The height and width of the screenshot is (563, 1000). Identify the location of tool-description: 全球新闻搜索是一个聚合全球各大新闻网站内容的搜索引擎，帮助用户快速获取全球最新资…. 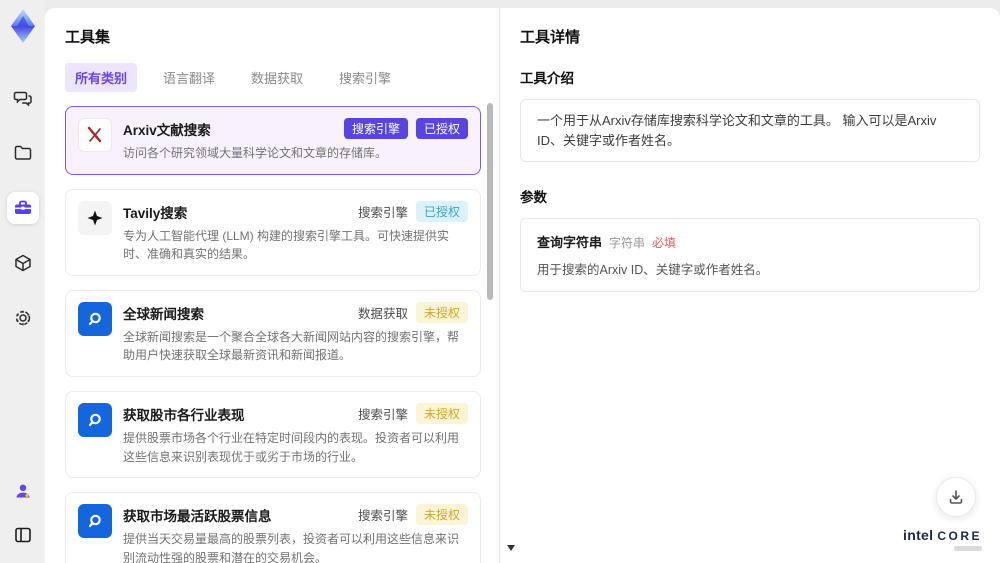
(291, 346).